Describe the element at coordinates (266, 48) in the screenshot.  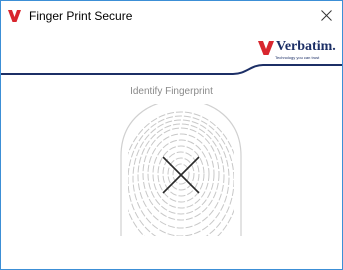
I see `verbatim-logo-mark-icon` at that location.